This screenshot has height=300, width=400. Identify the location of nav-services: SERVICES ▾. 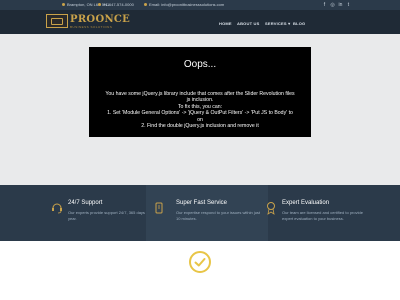
(277, 23).